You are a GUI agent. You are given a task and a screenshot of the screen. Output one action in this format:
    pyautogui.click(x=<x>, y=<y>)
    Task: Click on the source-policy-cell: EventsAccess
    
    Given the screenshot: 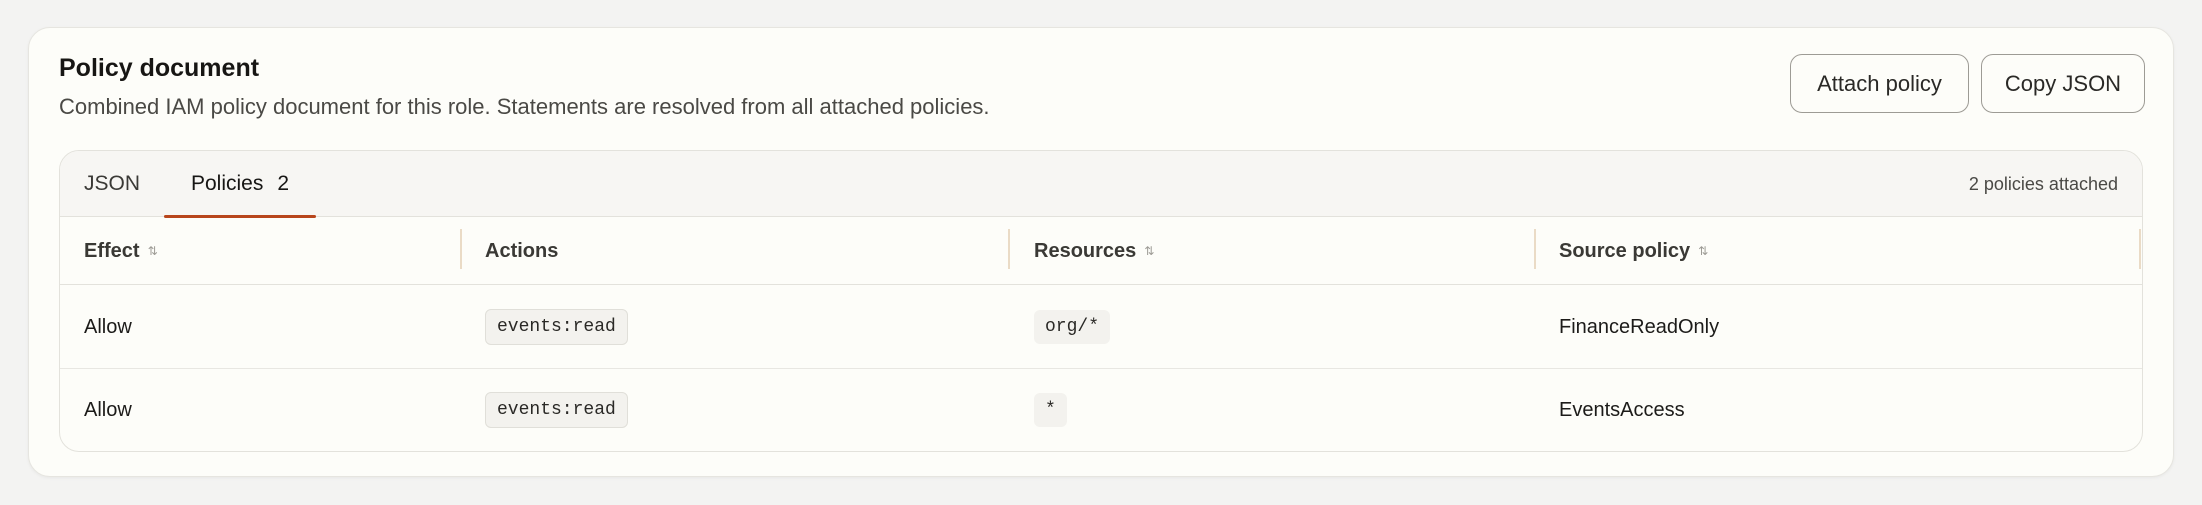 What is the action you would take?
    pyautogui.click(x=1622, y=409)
    